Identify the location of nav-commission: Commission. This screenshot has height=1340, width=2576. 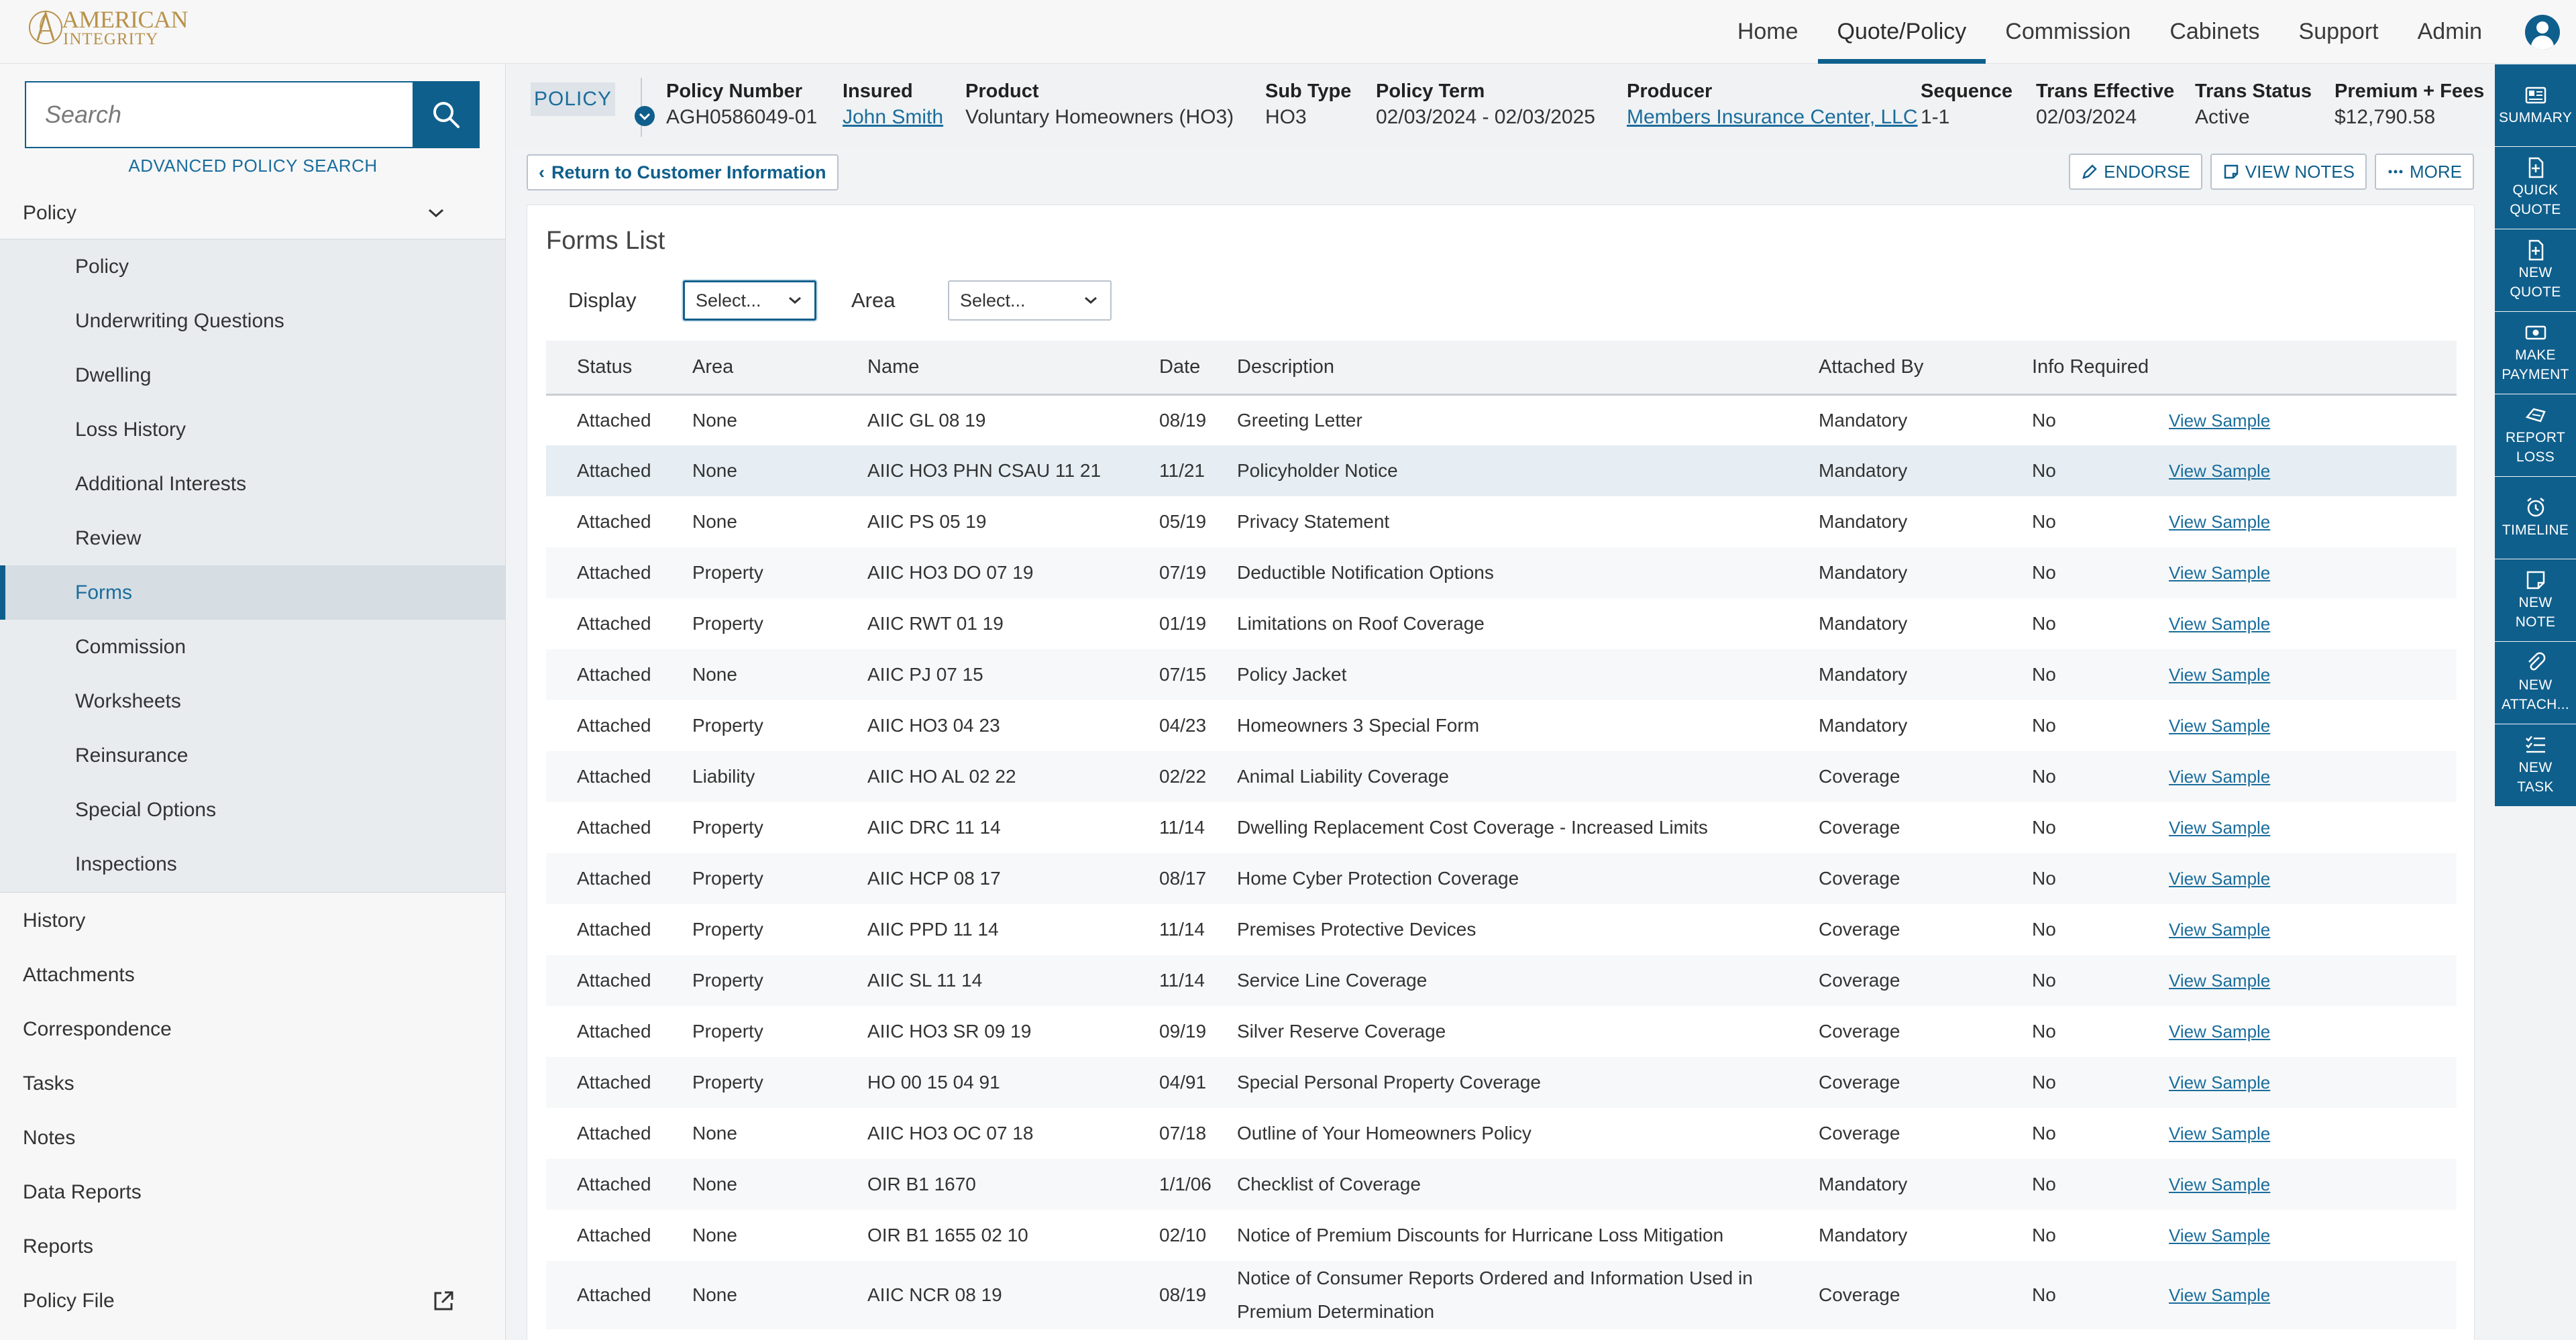
(2068, 32).